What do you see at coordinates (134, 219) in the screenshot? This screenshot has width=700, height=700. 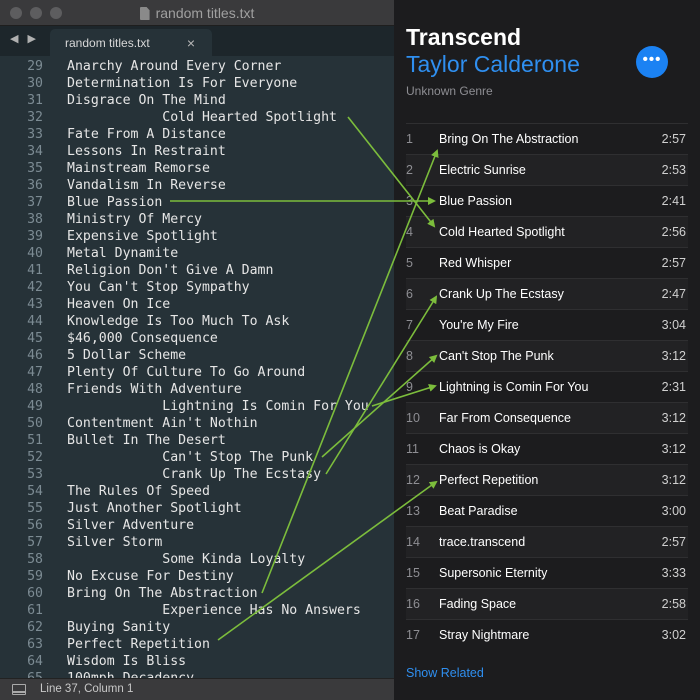 I see `line-text: Ministry Of Mercy` at bounding box center [134, 219].